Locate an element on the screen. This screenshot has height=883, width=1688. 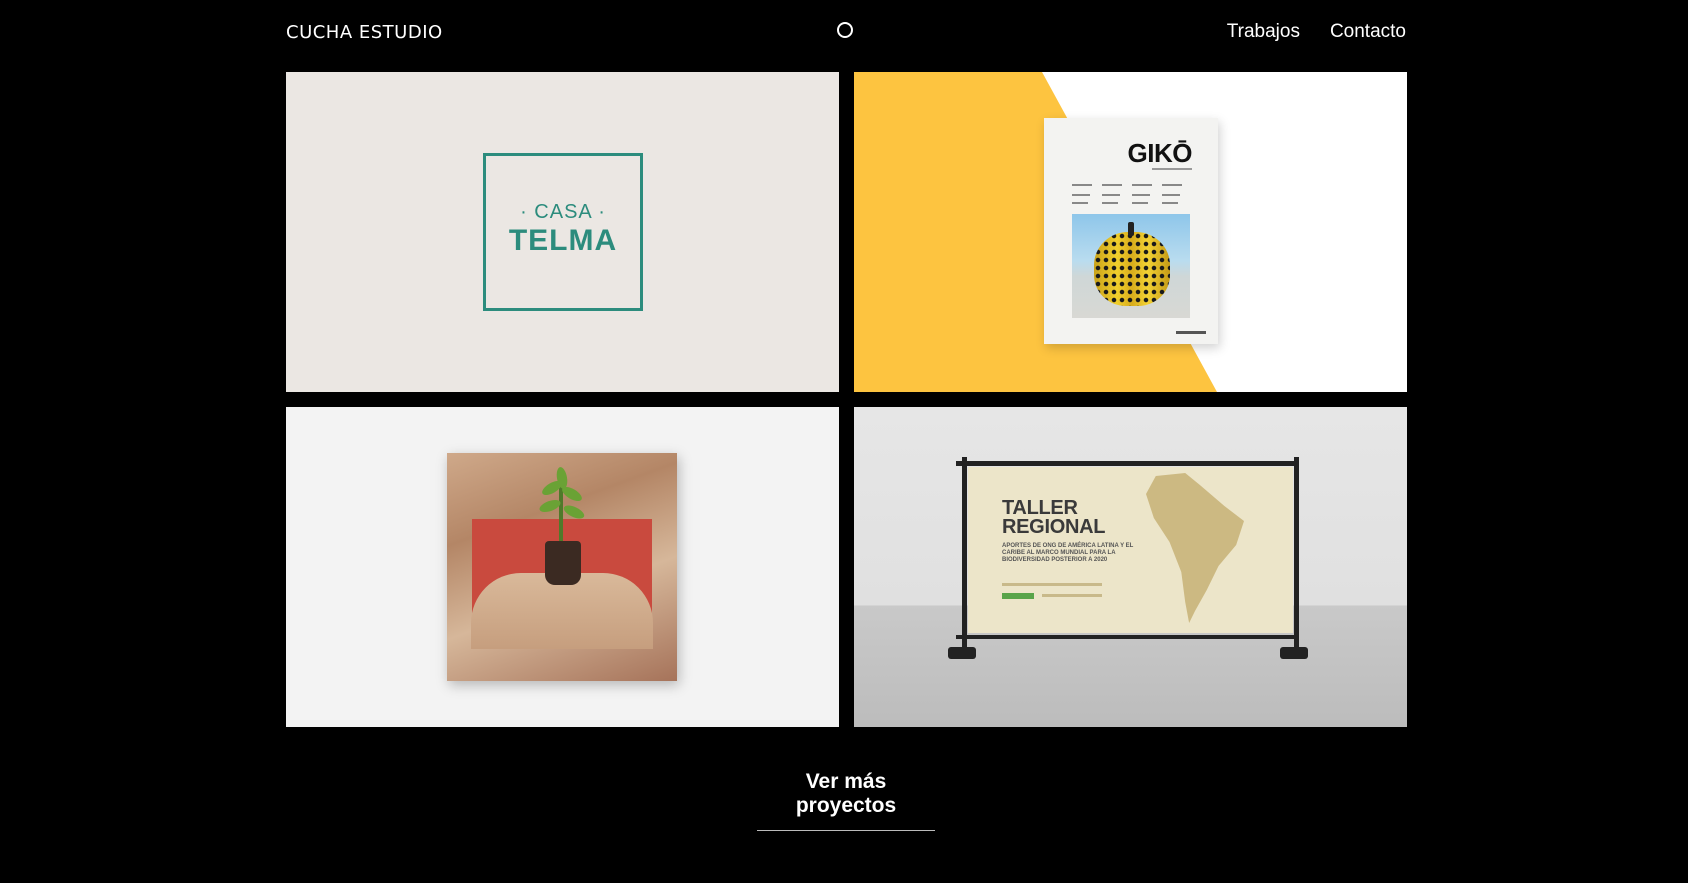
more-projects-link: Ver más proyectos is located at coordinates (846, 800).